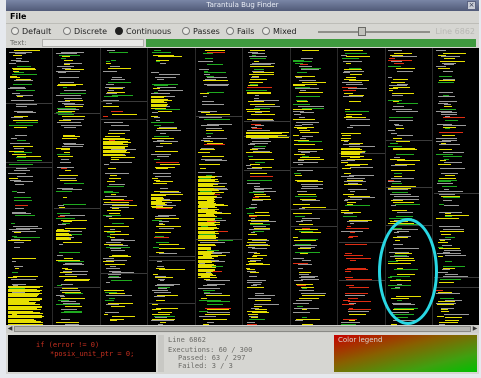  What do you see at coordinates (18, 17) in the screenshot?
I see `menu-file: File` at bounding box center [18, 17].